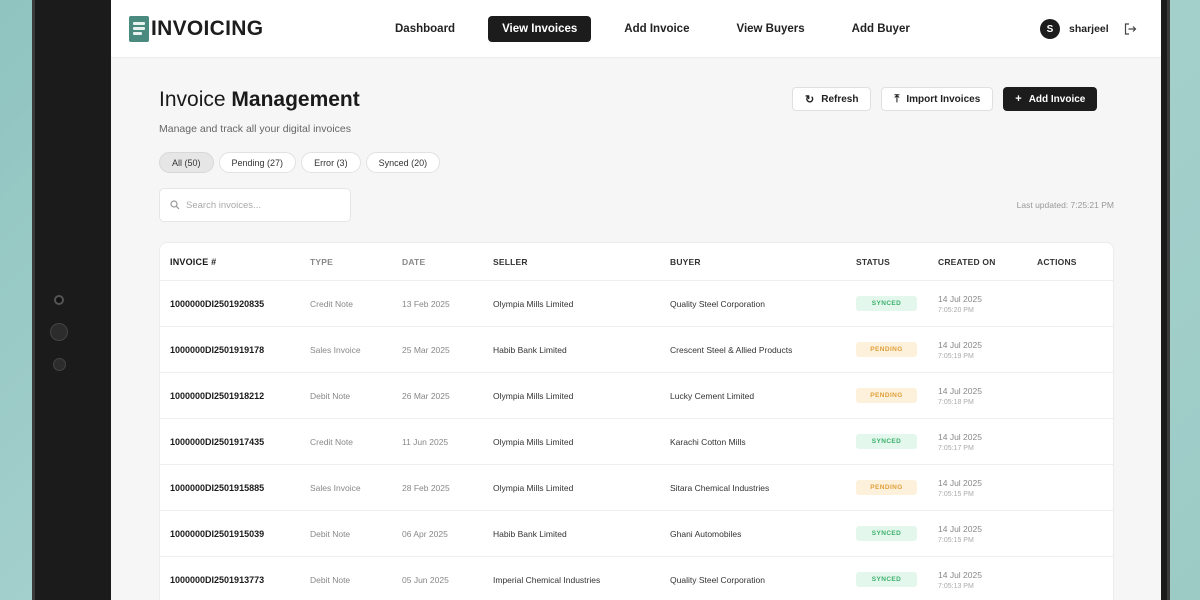  Describe the element at coordinates (881, 29) in the screenshot. I see `nav-add-buyer: Add Buyer` at that location.